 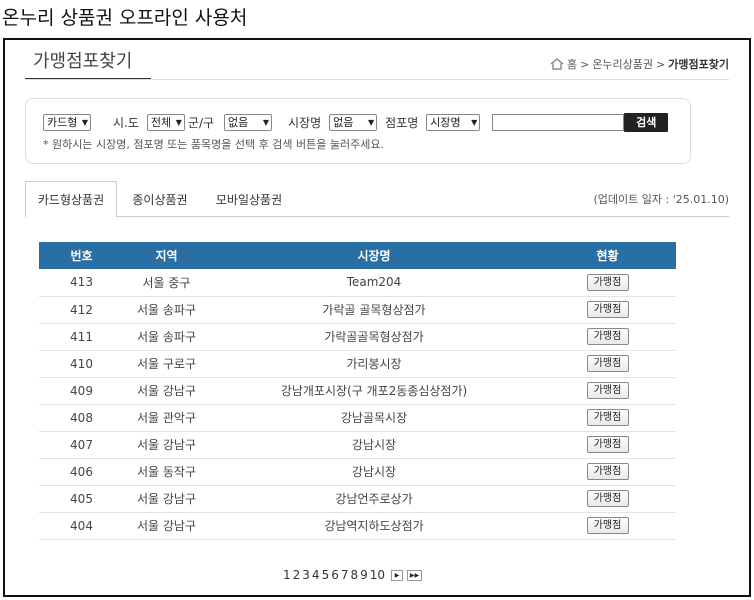 I want to click on card-type-select-value: 카드형, so click(x=62, y=122).